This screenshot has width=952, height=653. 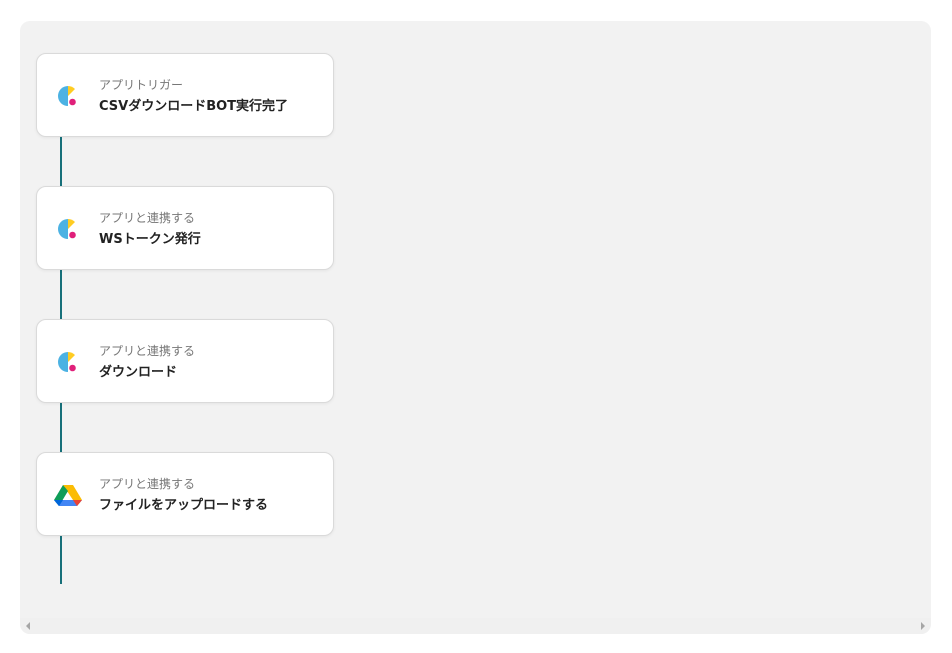 I want to click on google-drive-icon, so click(x=68, y=495).